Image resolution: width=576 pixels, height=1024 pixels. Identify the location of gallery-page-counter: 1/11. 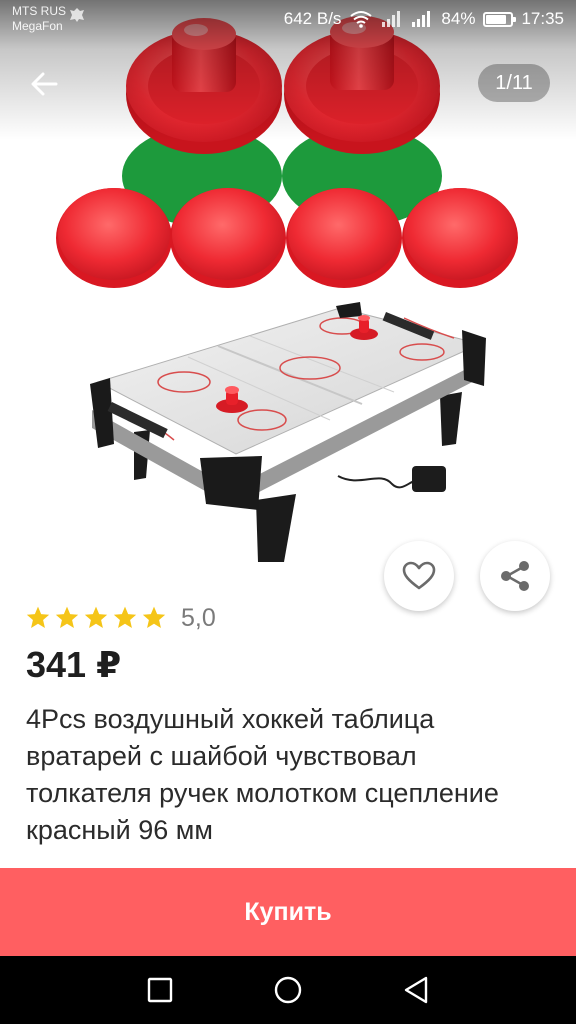
(514, 83).